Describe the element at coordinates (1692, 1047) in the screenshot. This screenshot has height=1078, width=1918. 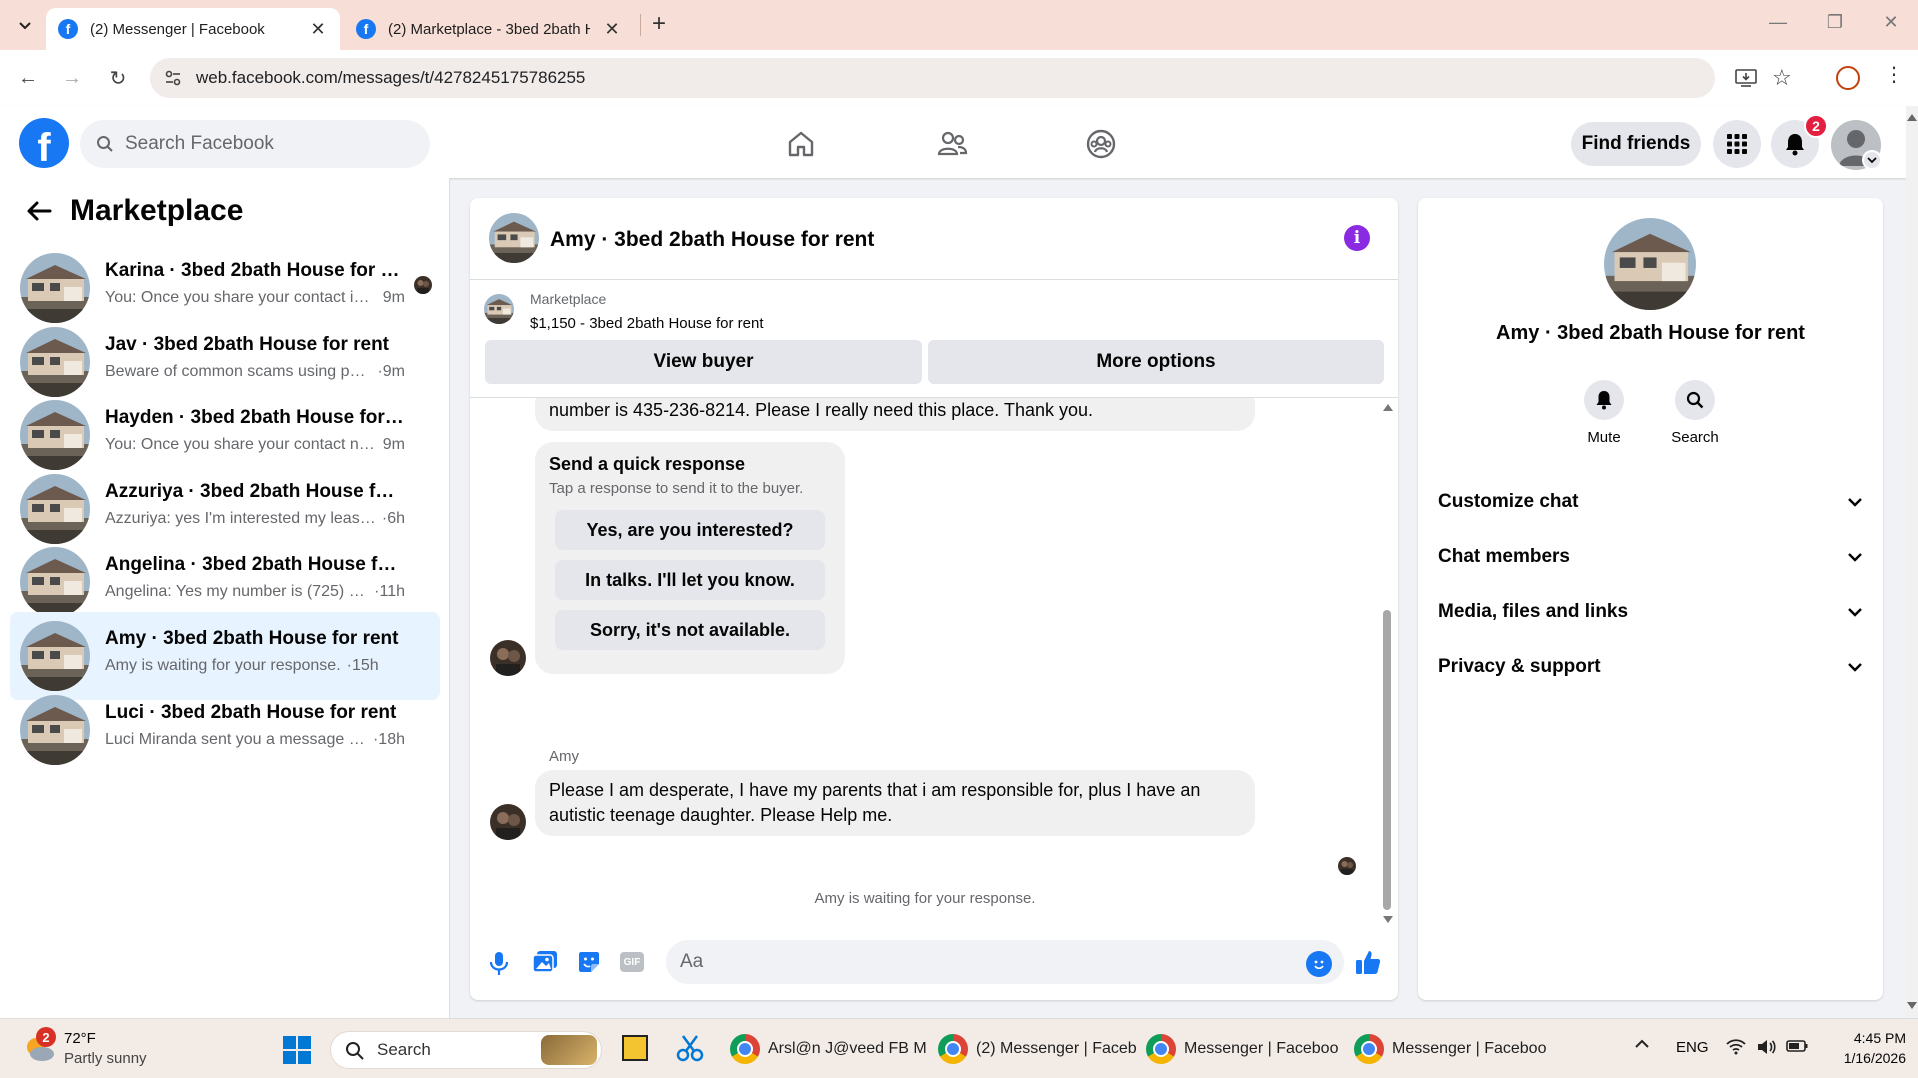
I see `language-indicator: ENG` at that location.